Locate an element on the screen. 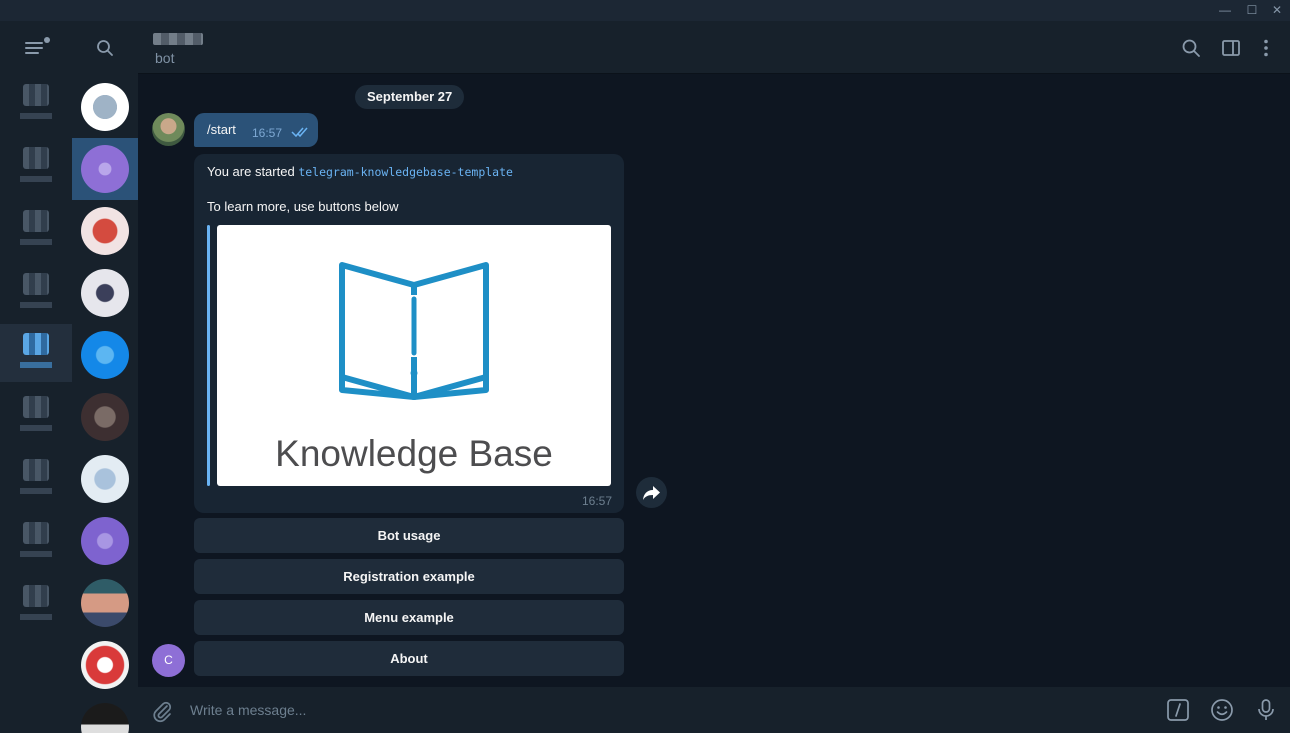 The height and width of the screenshot is (733, 1290). link-preview-bar is located at coordinates (208, 355).